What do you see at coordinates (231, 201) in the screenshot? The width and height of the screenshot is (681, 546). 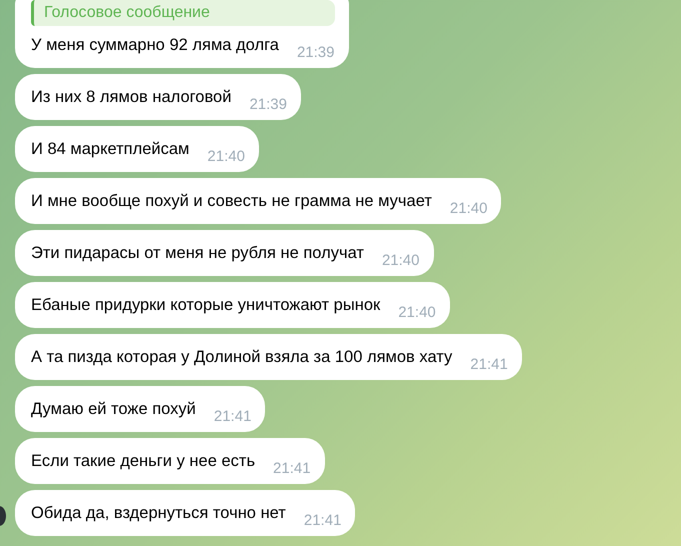 I see `message-text: И мне вообще похуй и совесть не грамма не мучает` at bounding box center [231, 201].